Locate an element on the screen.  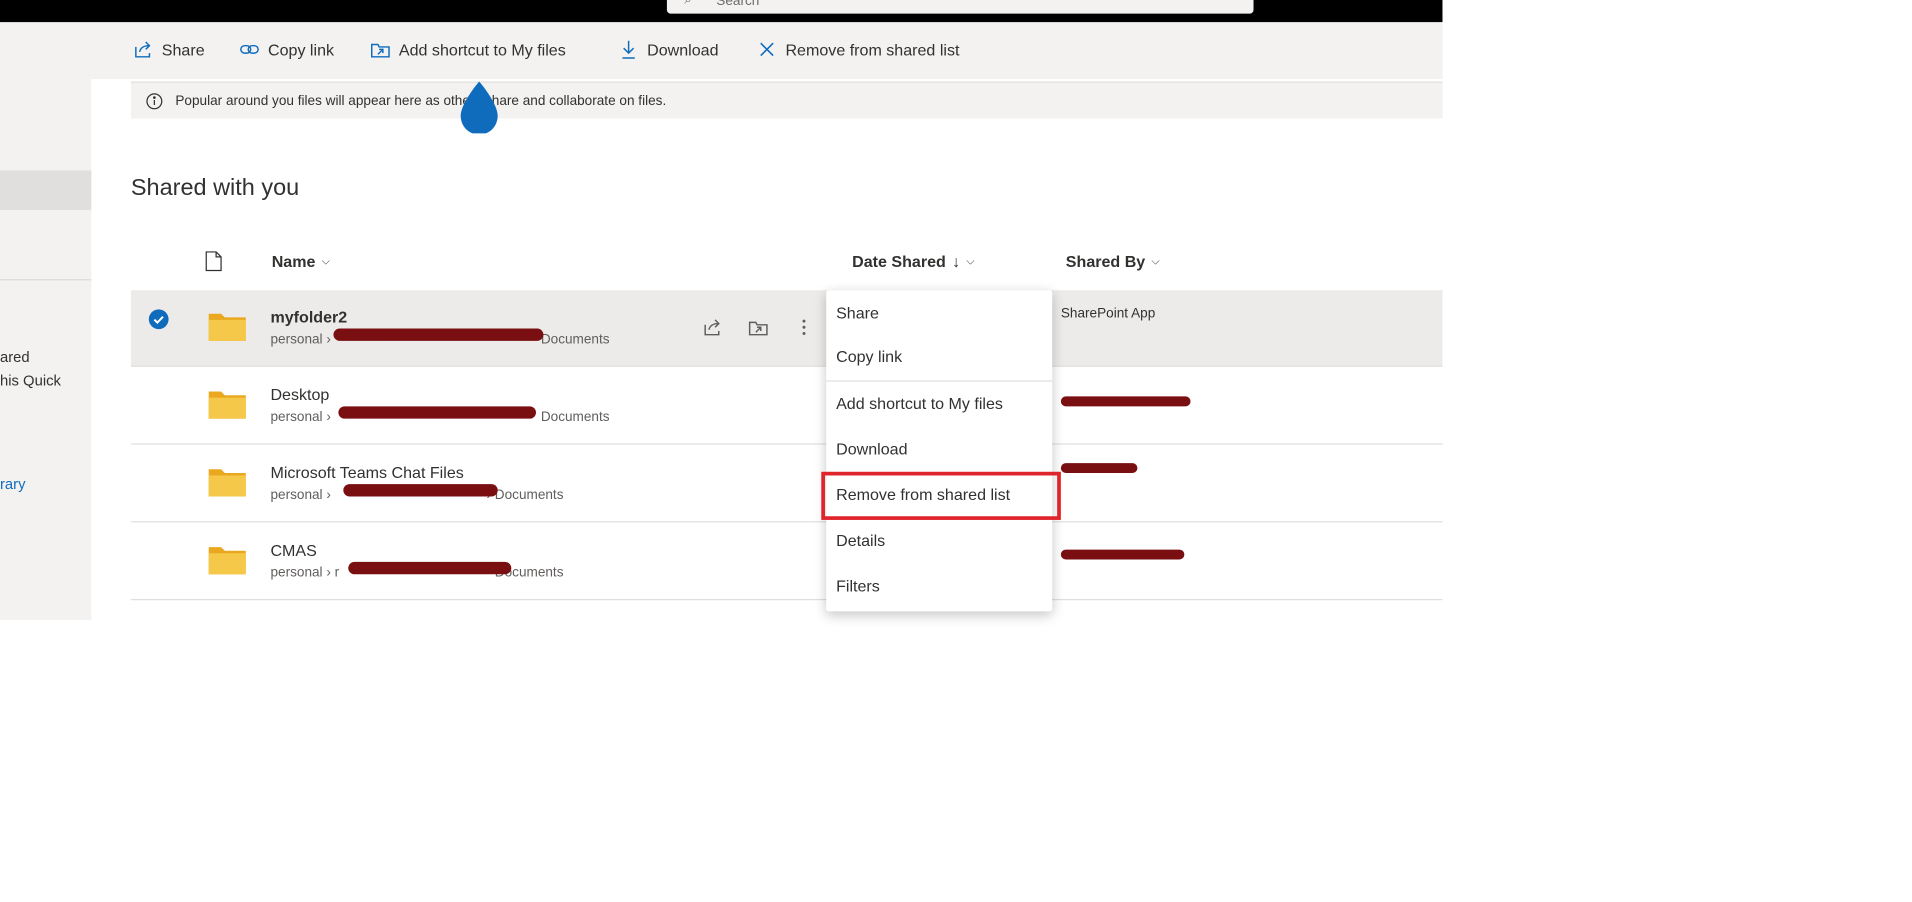
file-name: Microsoft Teams Chat Files is located at coordinates (366, 472).